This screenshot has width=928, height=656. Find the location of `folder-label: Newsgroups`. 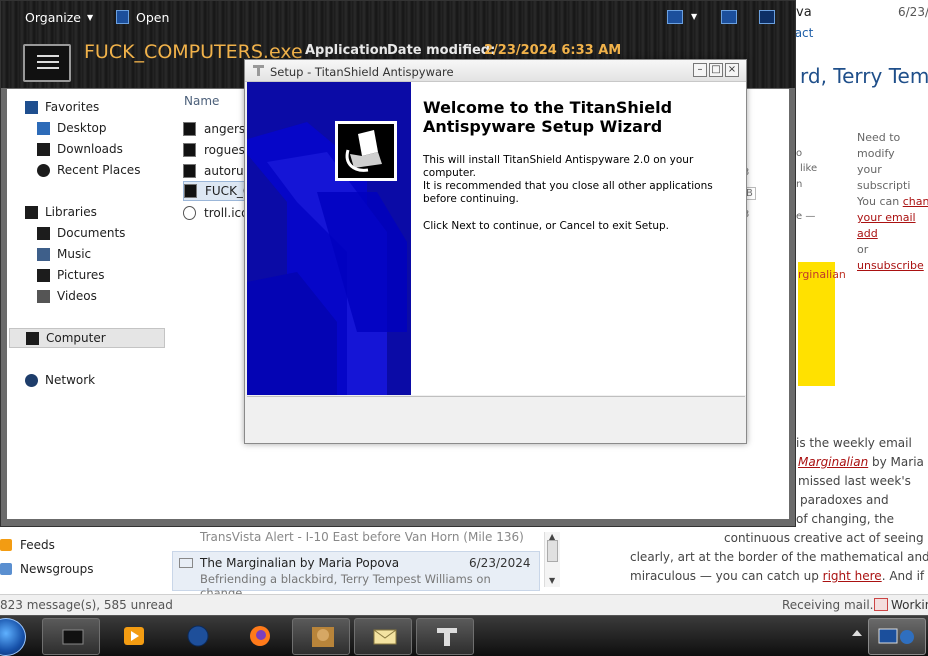

folder-label: Newsgroups is located at coordinates (57, 569).